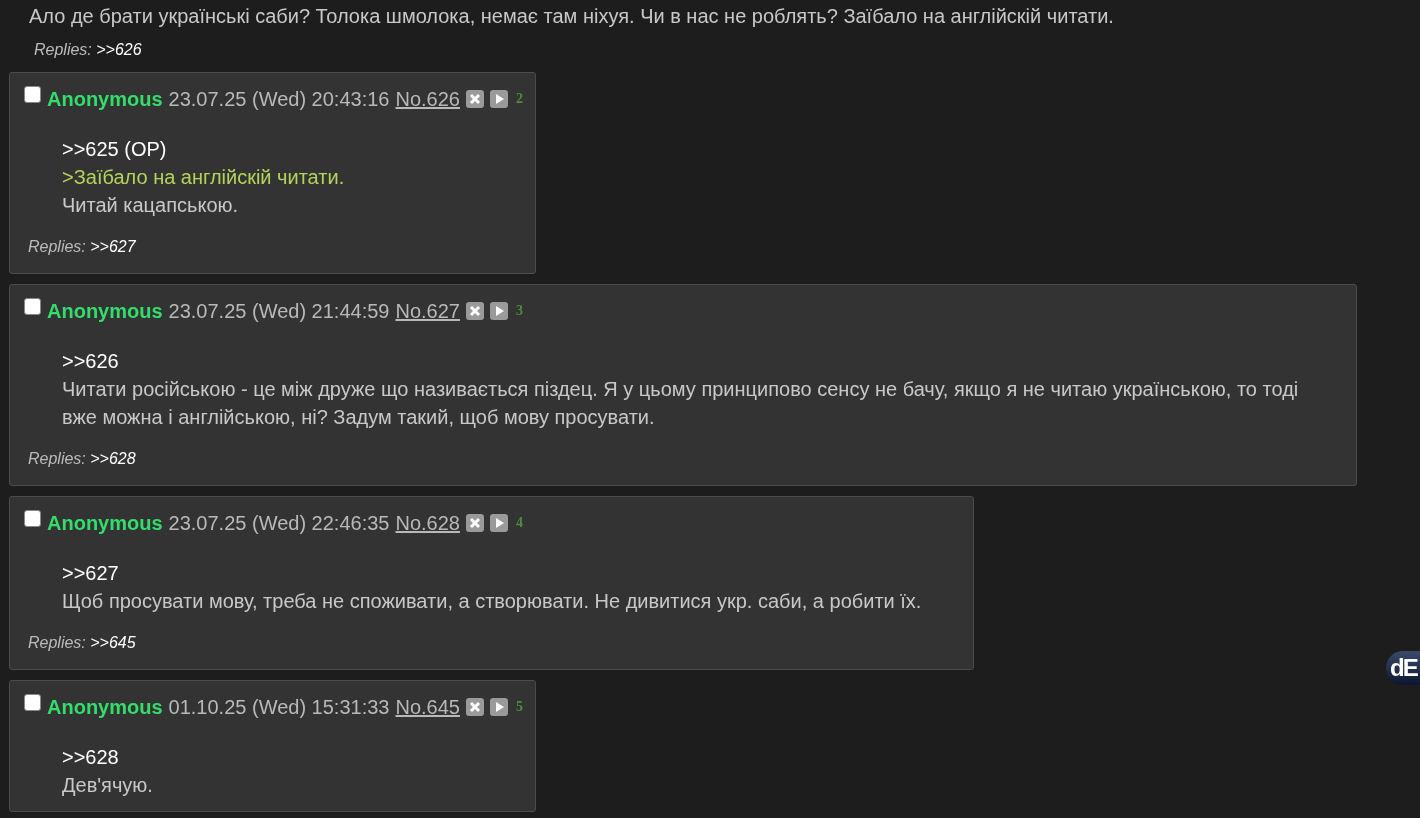  What do you see at coordinates (427, 523) in the screenshot?
I see `post-number: No.628` at bounding box center [427, 523].